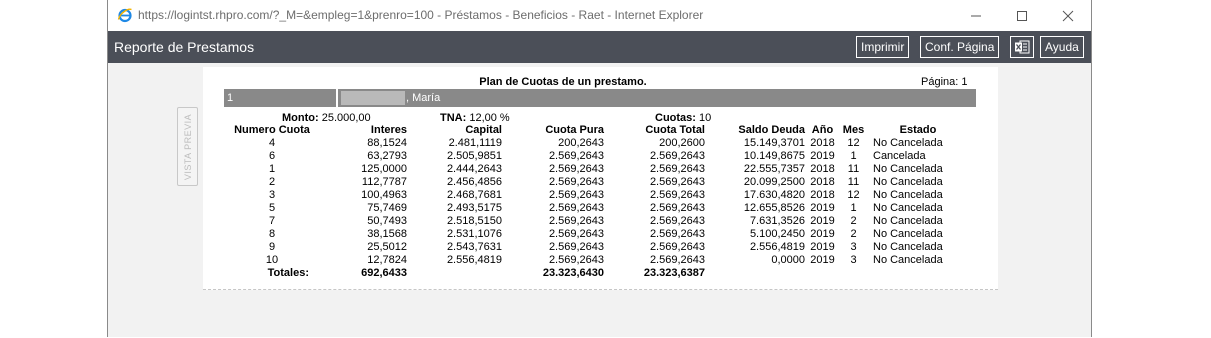  What do you see at coordinates (573, 273) in the screenshot?
I see `total-cuota-pura: 23.323,6430` at bounding box center [573, 273].